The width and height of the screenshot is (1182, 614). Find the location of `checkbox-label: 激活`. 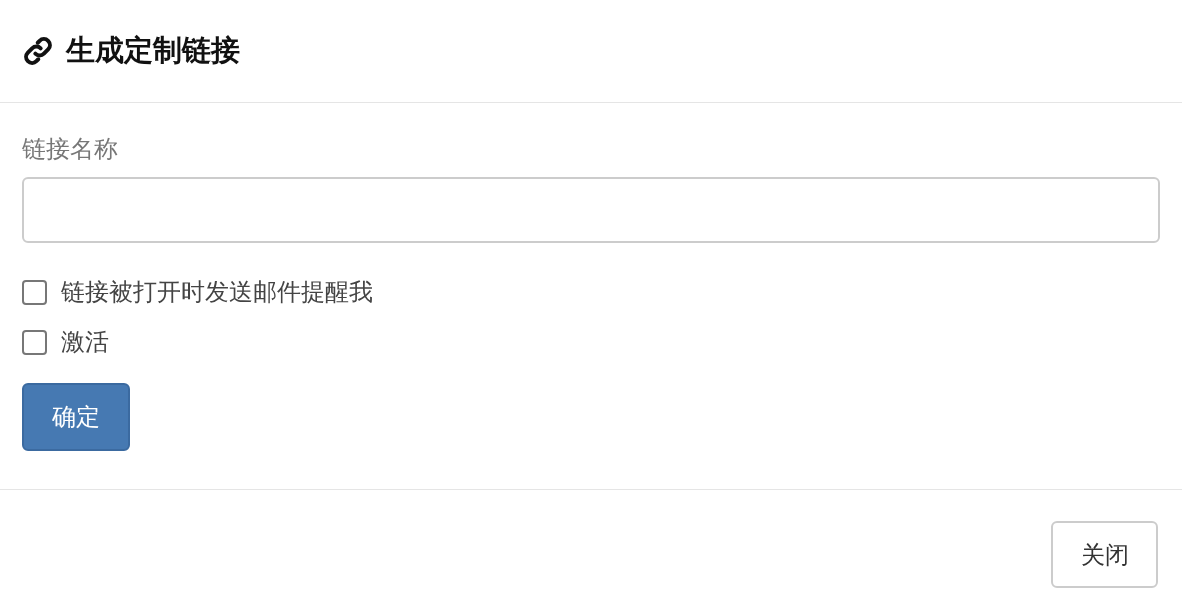

checkbox-label: 激活 is located at coordinates (85, 342).